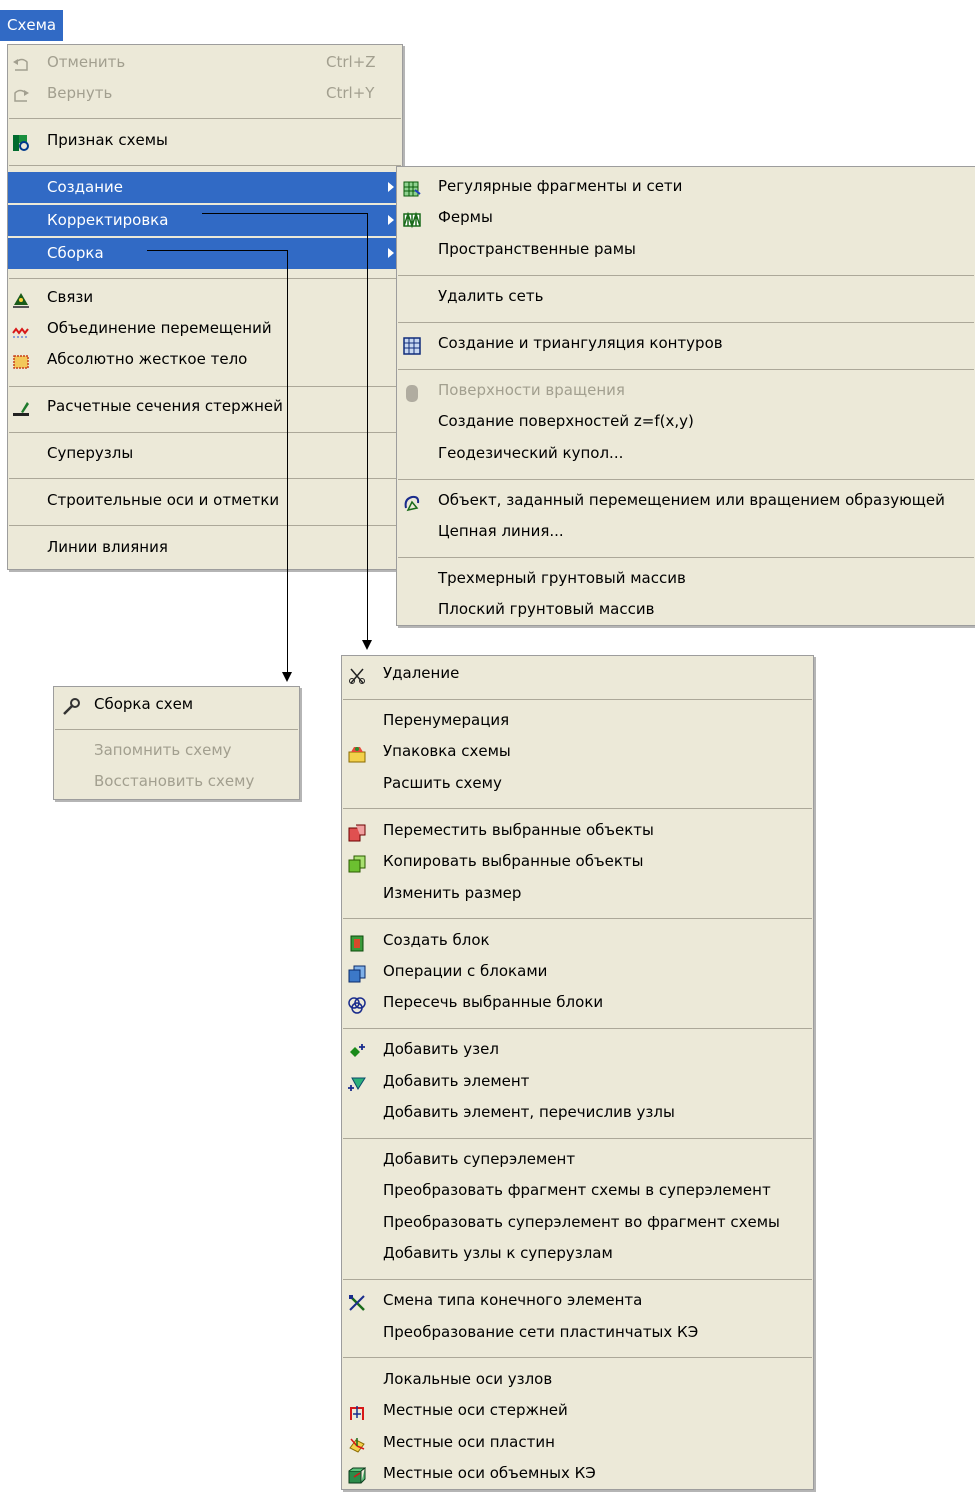 The height and width of the screenshot is (1496, 975). What do you see at coordinates (468, 1379) in the screenshot?
I see `node-local-axes-label: Локальные оси узлов` at bounding box center [468, 1379].